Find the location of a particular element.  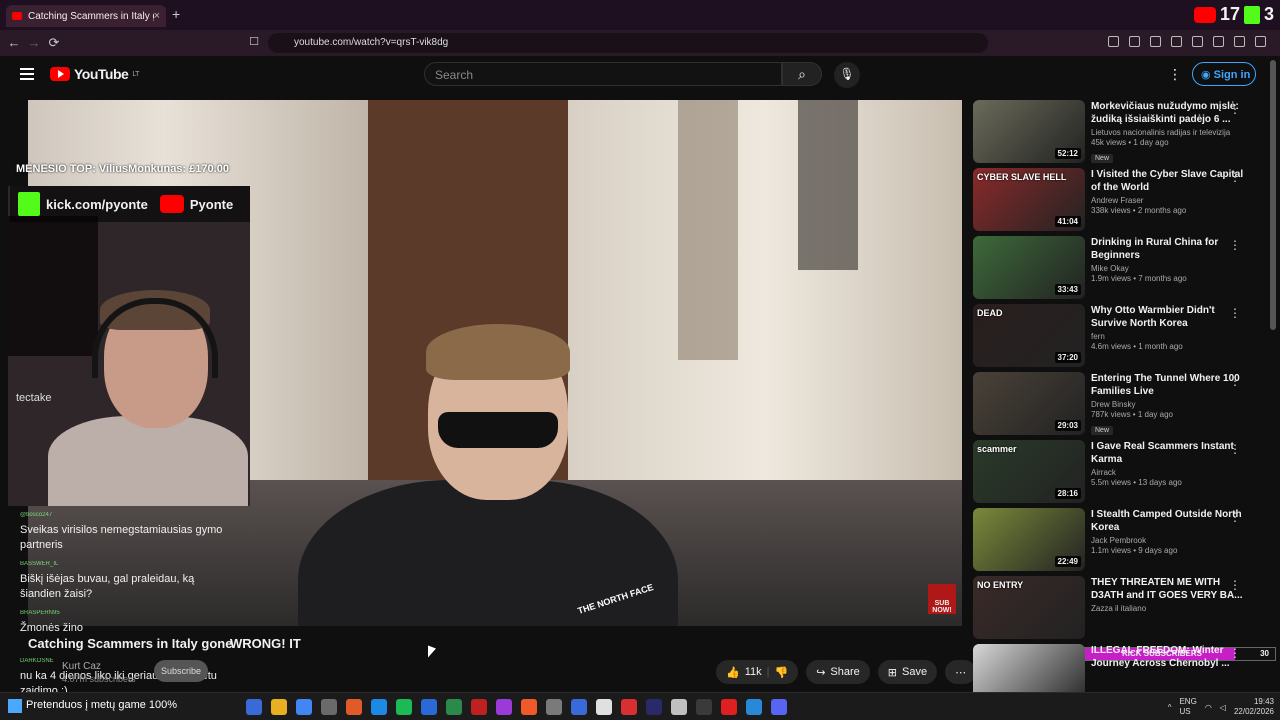

recommendation-channel: Jack Pembrook is located at coordinates (1168, 540).